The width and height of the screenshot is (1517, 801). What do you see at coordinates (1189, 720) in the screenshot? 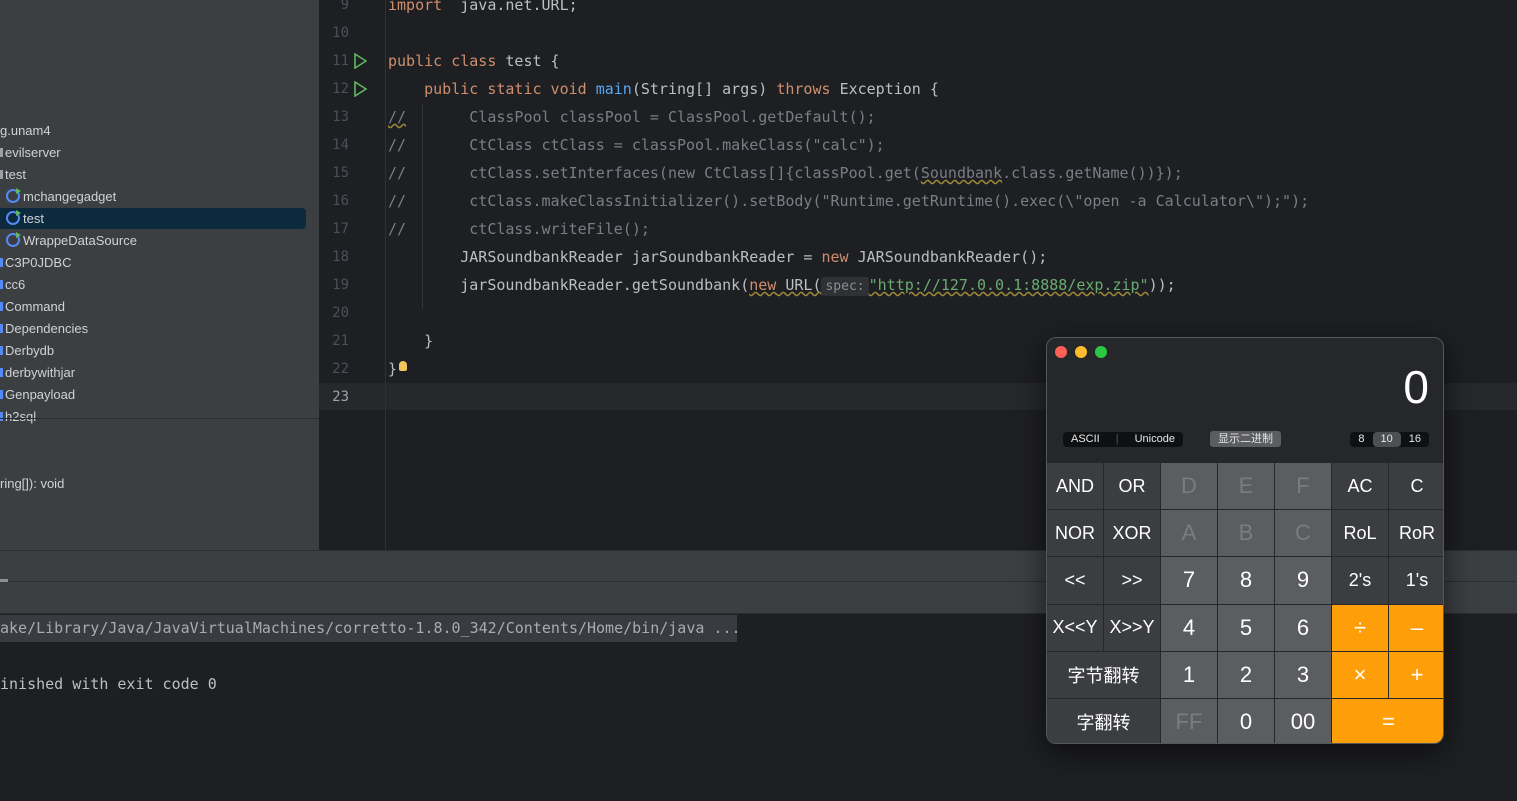
I see `key-button: FF` at bounding box center [1189, 720].